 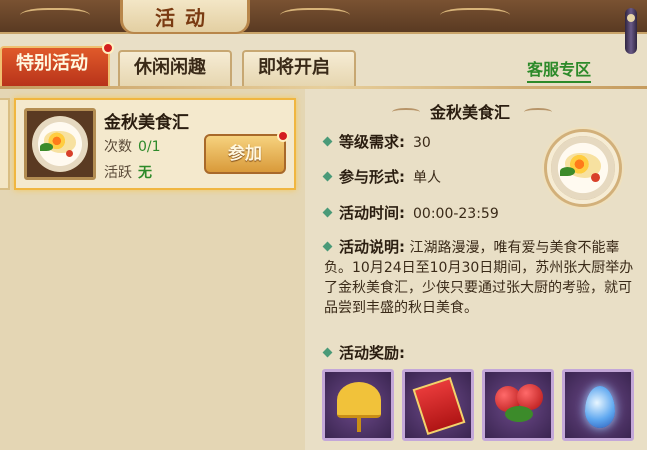 I want to click on ginkgo-leaf-icon, so click(x=359, y=400).